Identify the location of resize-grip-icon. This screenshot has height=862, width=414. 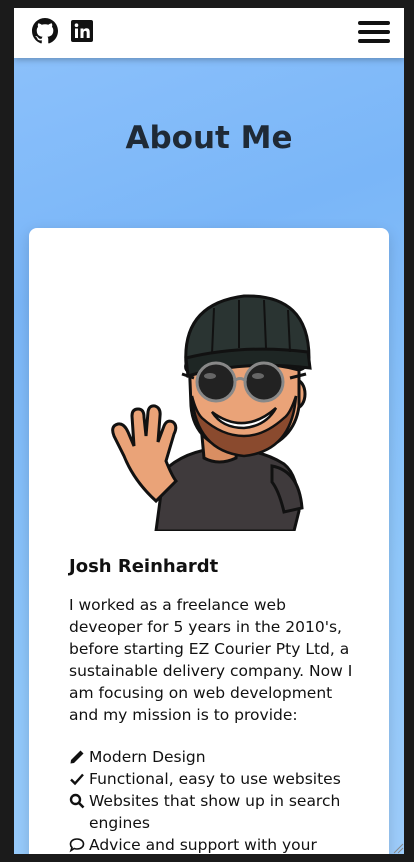
(398, 848).